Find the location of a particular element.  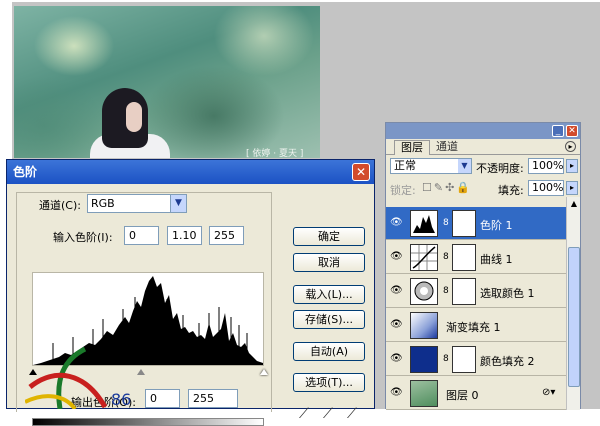

input-levels-label: 输入色阶(I): is located at coordinates (83, 237).